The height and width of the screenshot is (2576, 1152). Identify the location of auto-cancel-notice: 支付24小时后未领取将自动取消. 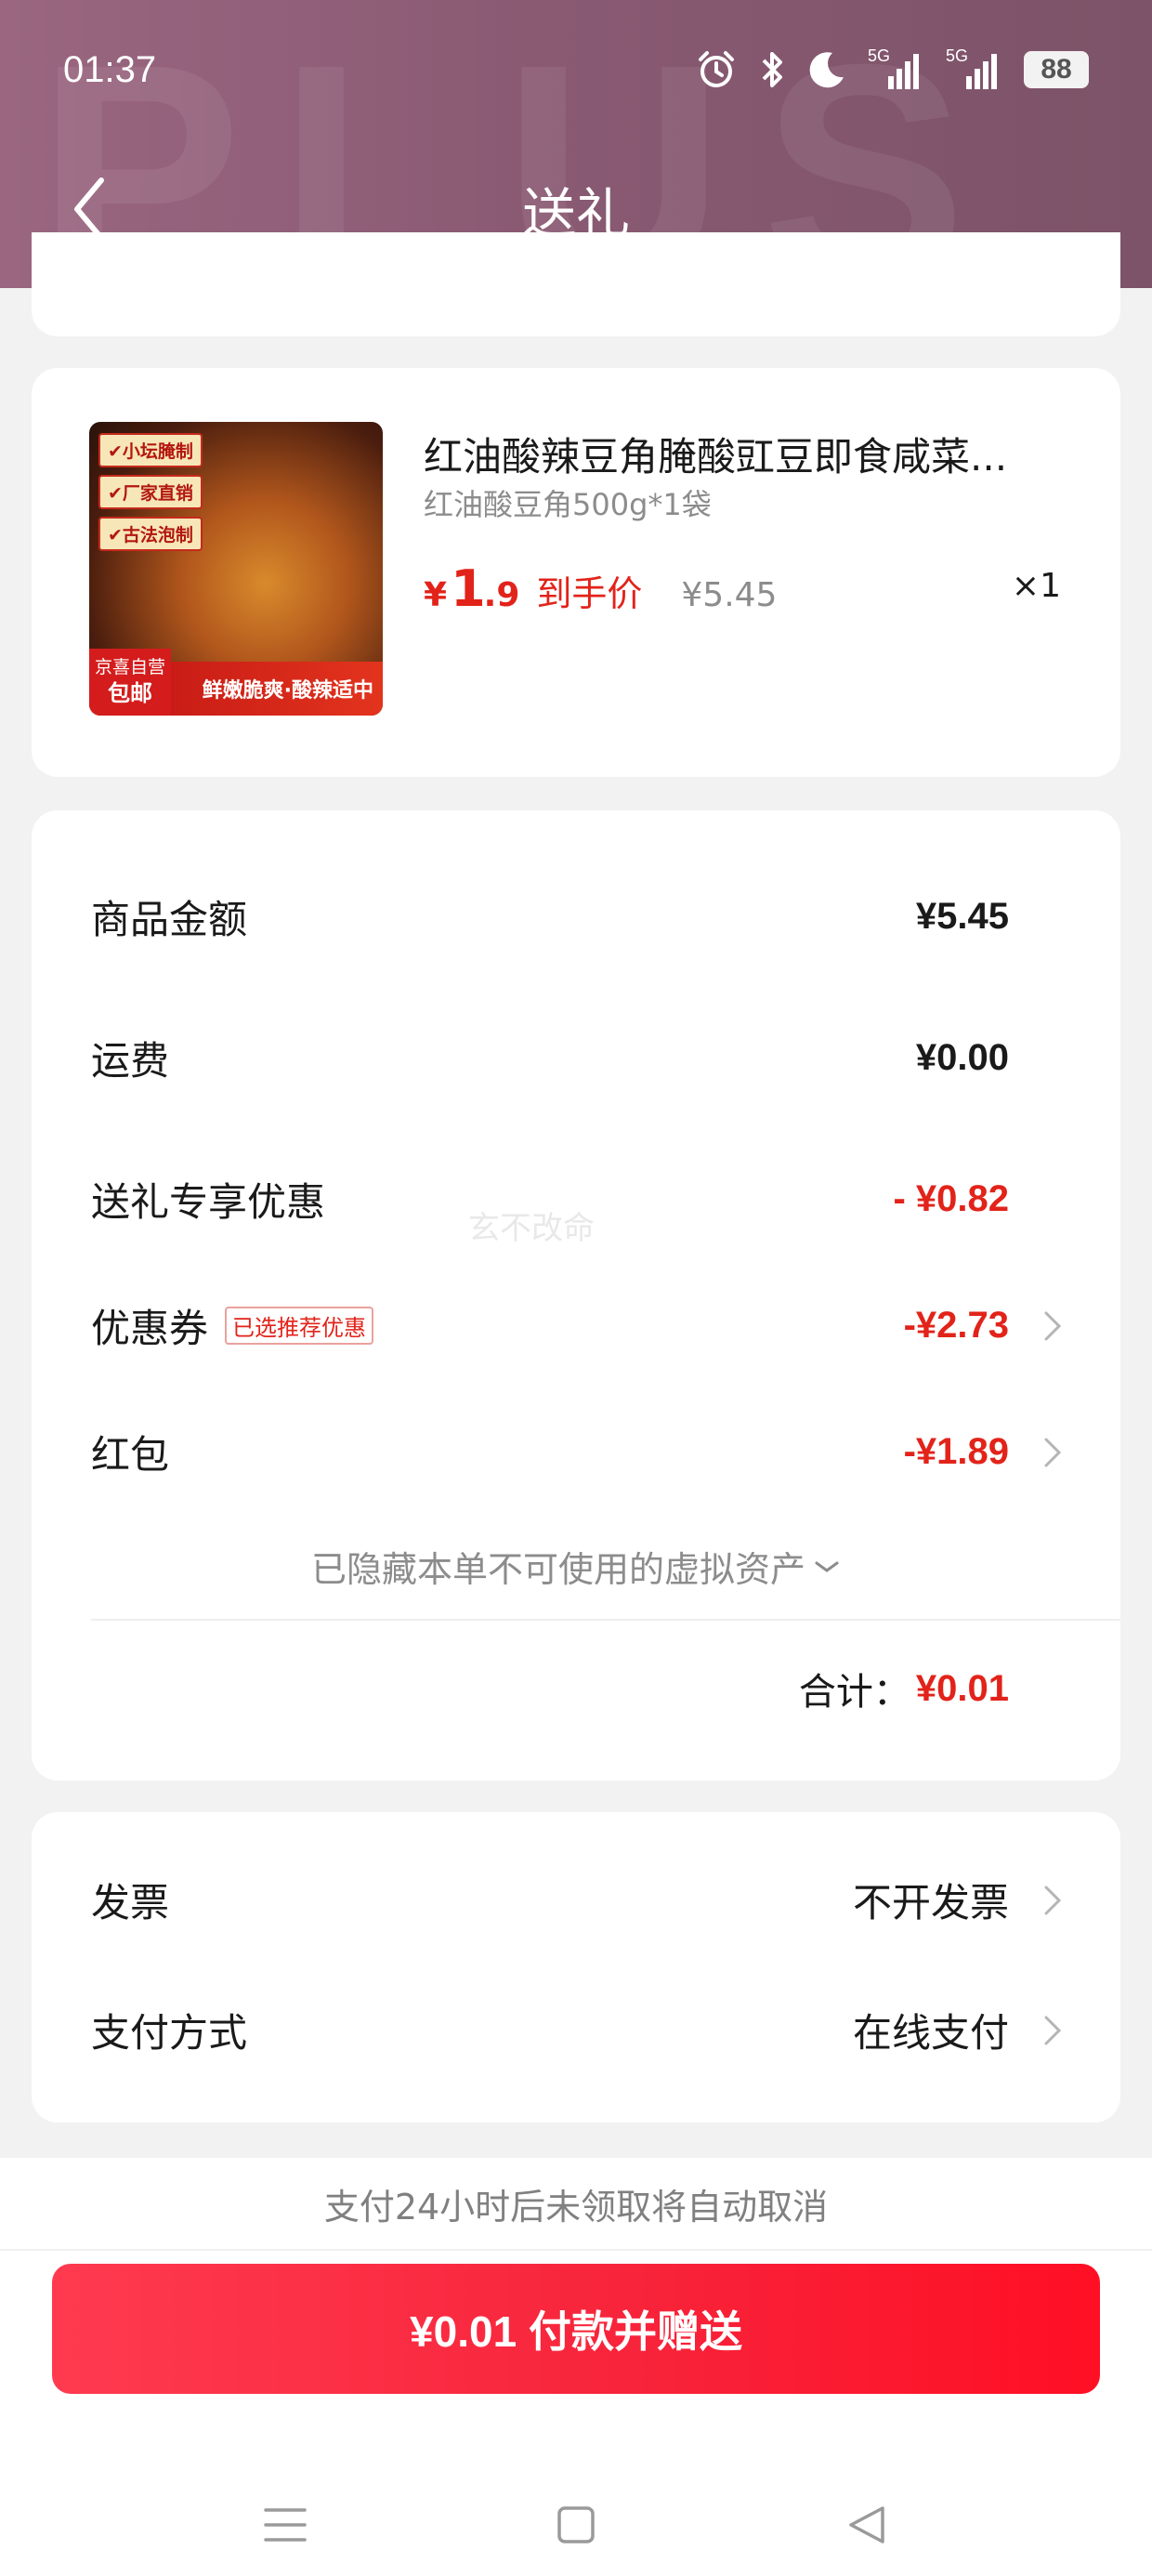
(576, 2204).